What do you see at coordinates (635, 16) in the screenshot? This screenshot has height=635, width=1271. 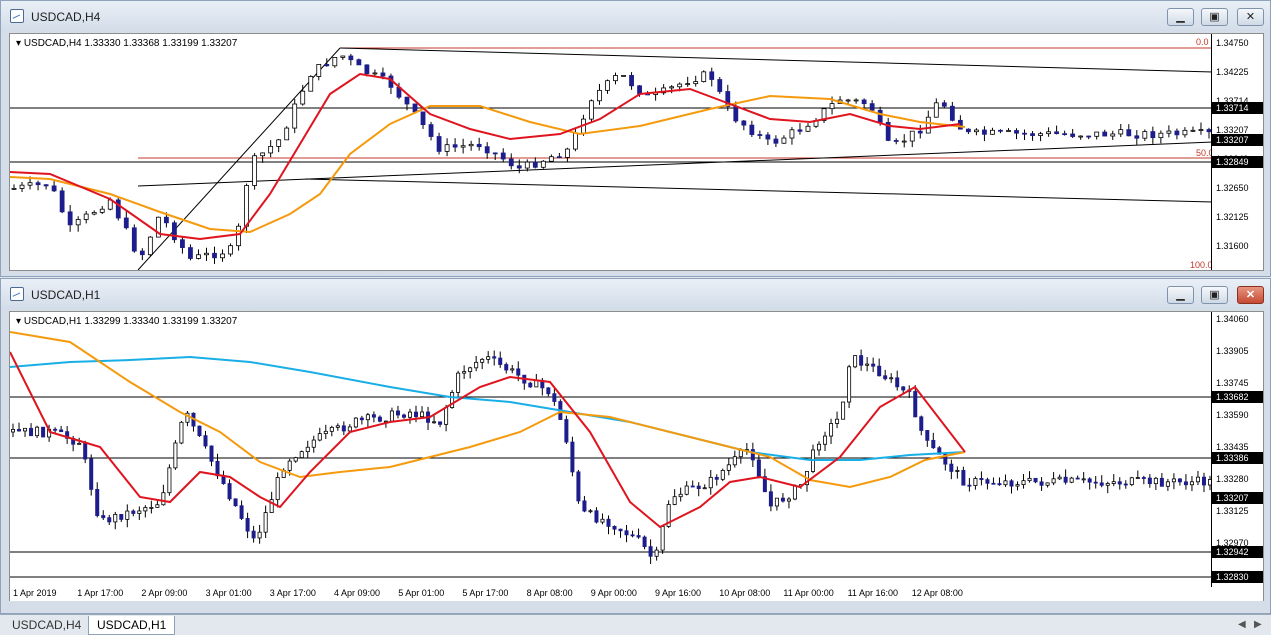 I see `title-bar-h4: USDCAD,H4 ▁ ▣ ✕` at bounding box center [635, 16].